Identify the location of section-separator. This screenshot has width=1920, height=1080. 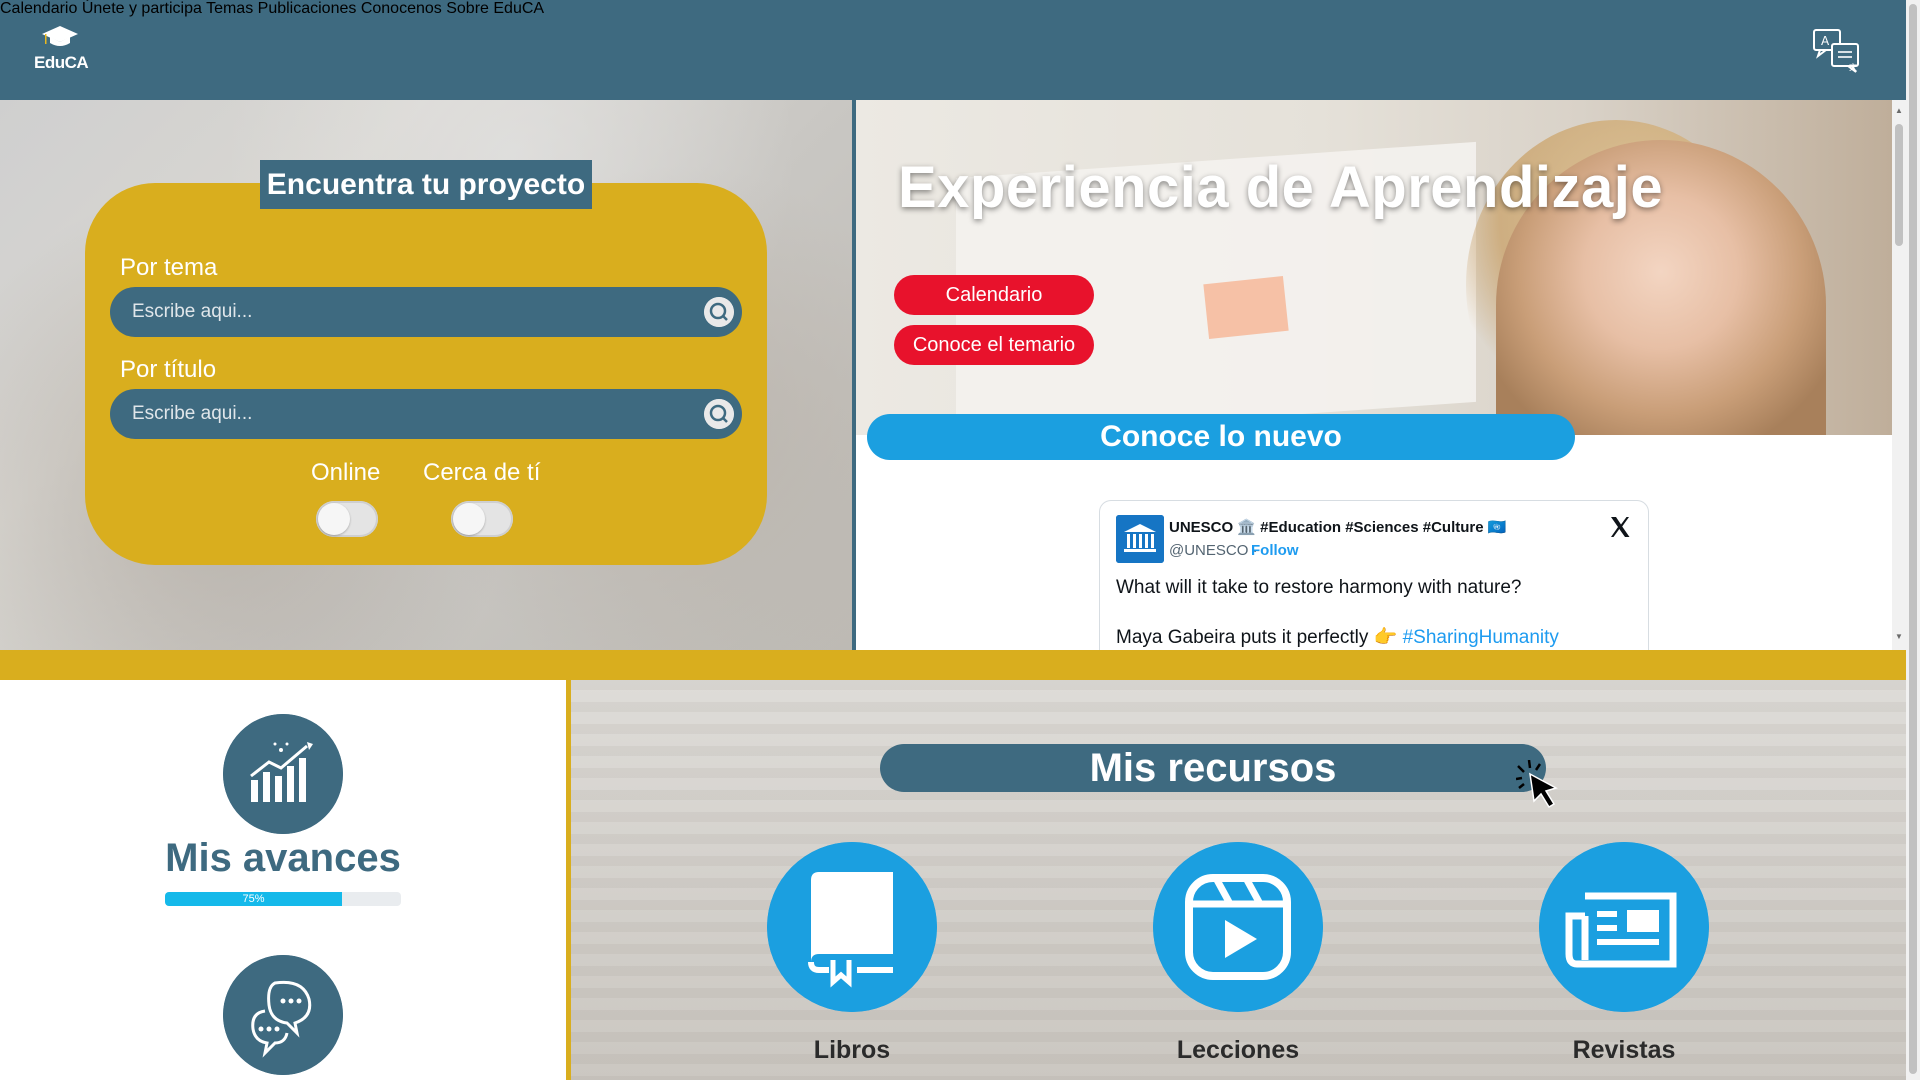
(953, 665).